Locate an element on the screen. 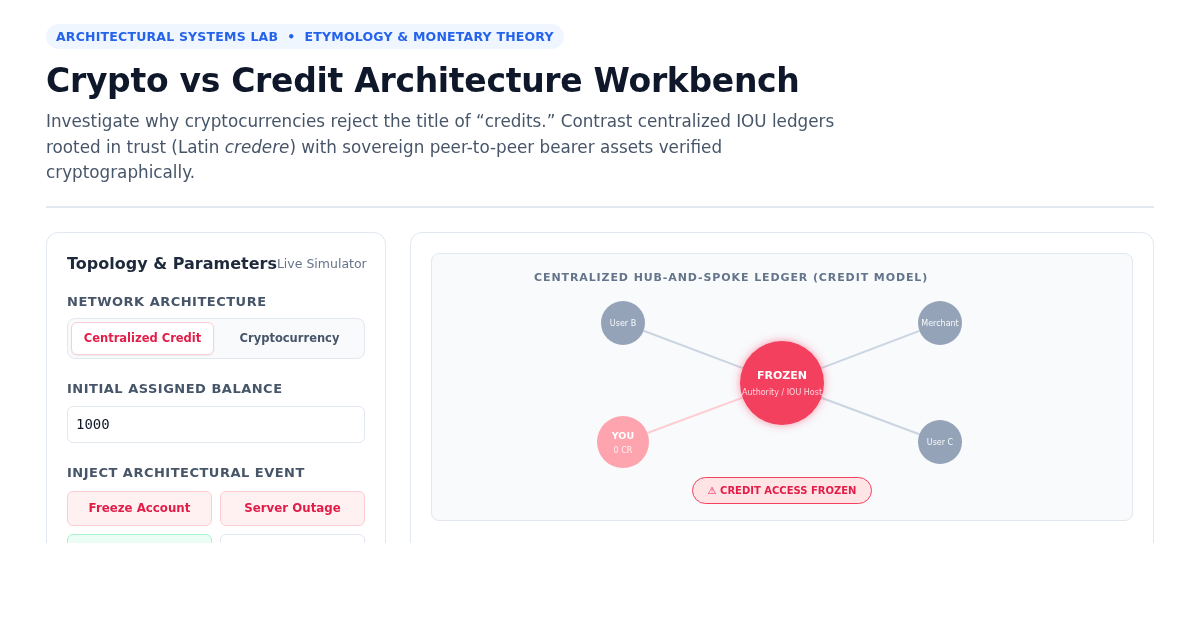  event-button: Freeze Account is located at coordinates (139, 508).